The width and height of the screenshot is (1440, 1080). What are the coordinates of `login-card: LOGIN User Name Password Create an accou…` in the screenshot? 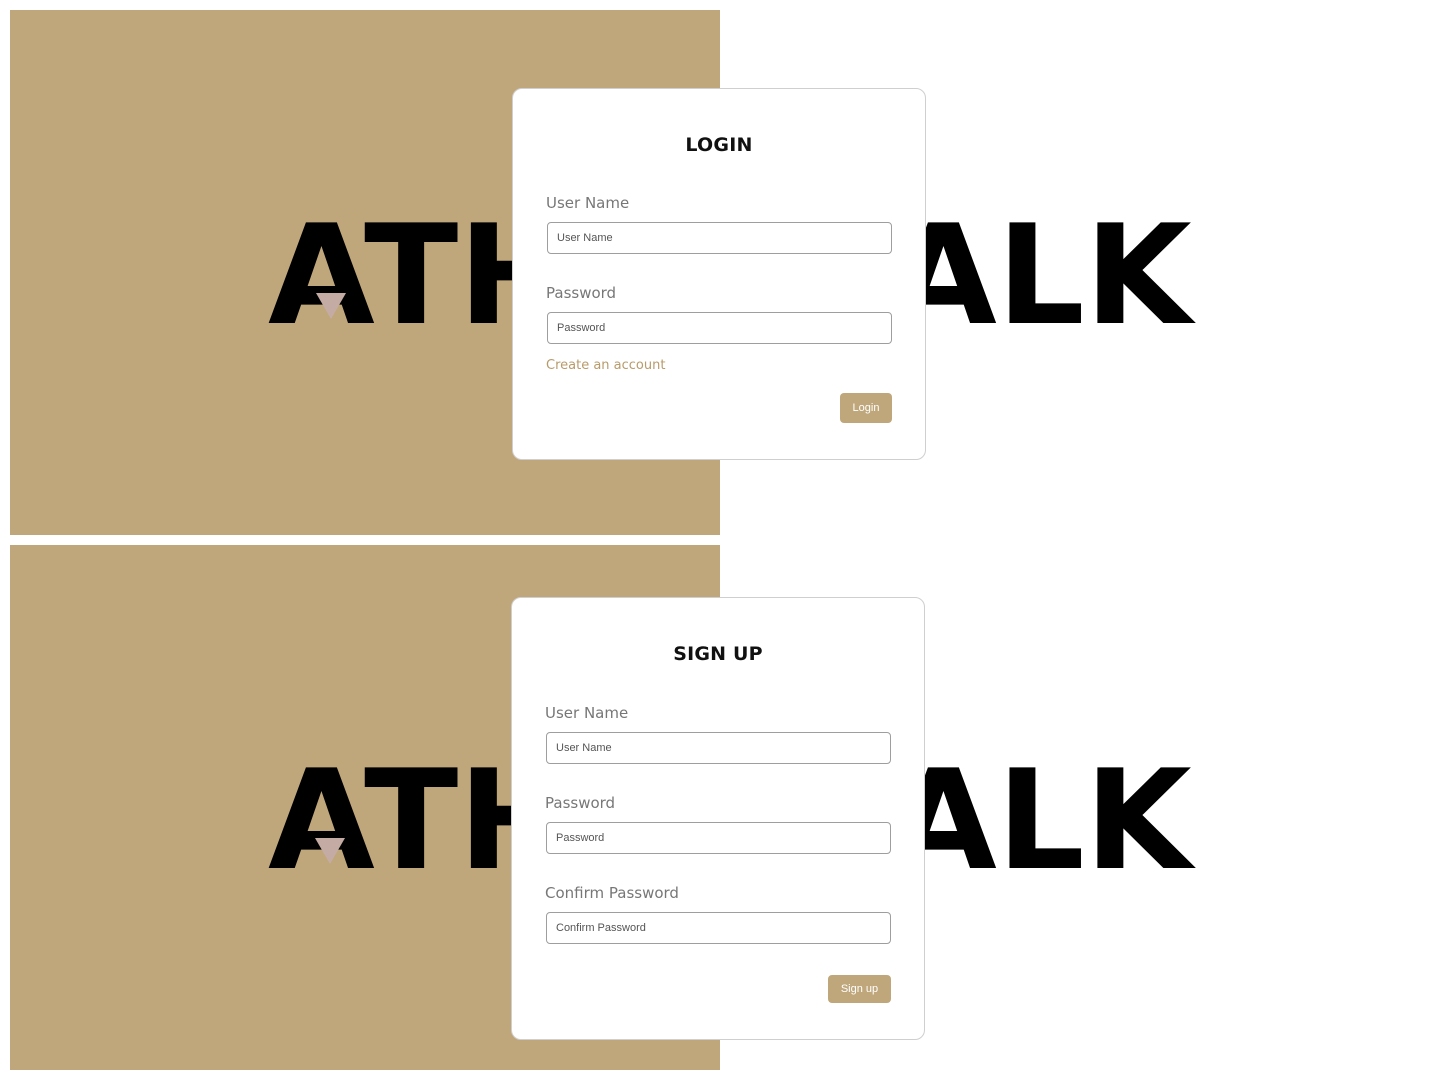 It's located at (719, 274).